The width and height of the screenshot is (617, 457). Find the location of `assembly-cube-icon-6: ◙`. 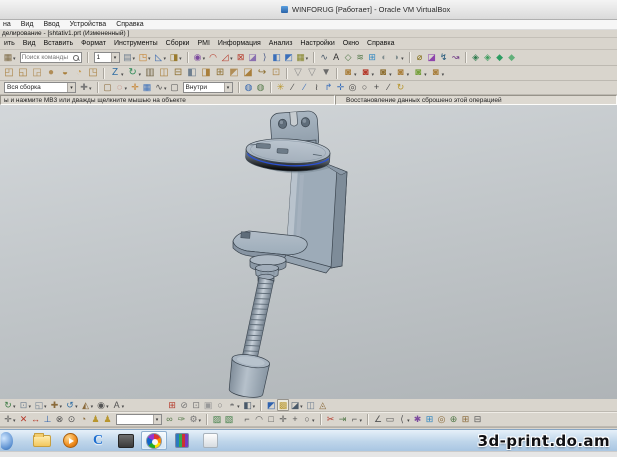

assembly-cube-icon-6: ◙ is located at coordinates (436, 73).